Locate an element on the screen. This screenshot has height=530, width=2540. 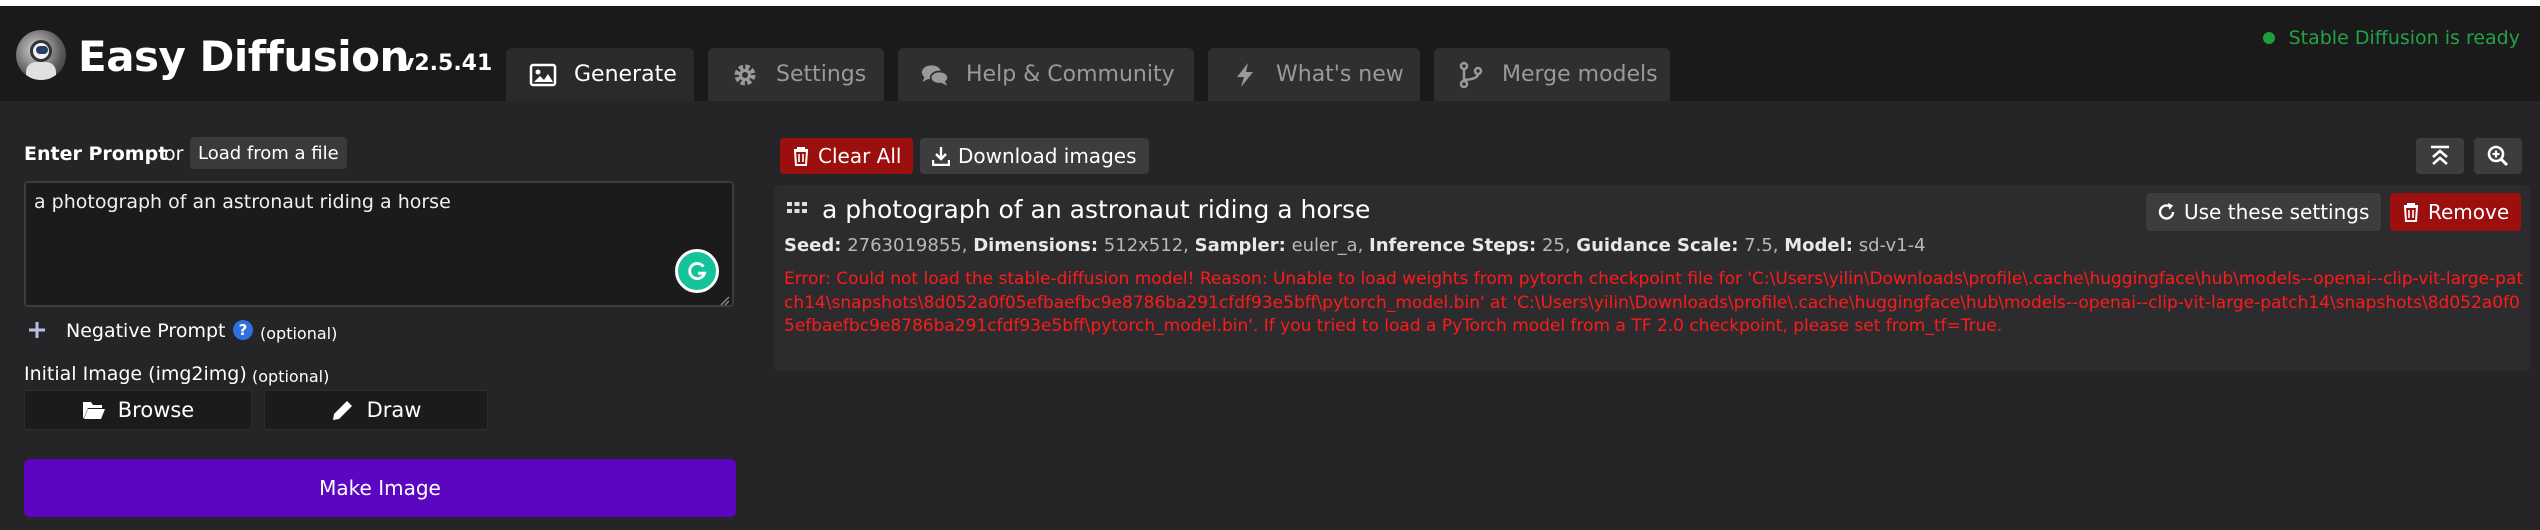
collapse-all-button is located at coordinates (2440, 156).